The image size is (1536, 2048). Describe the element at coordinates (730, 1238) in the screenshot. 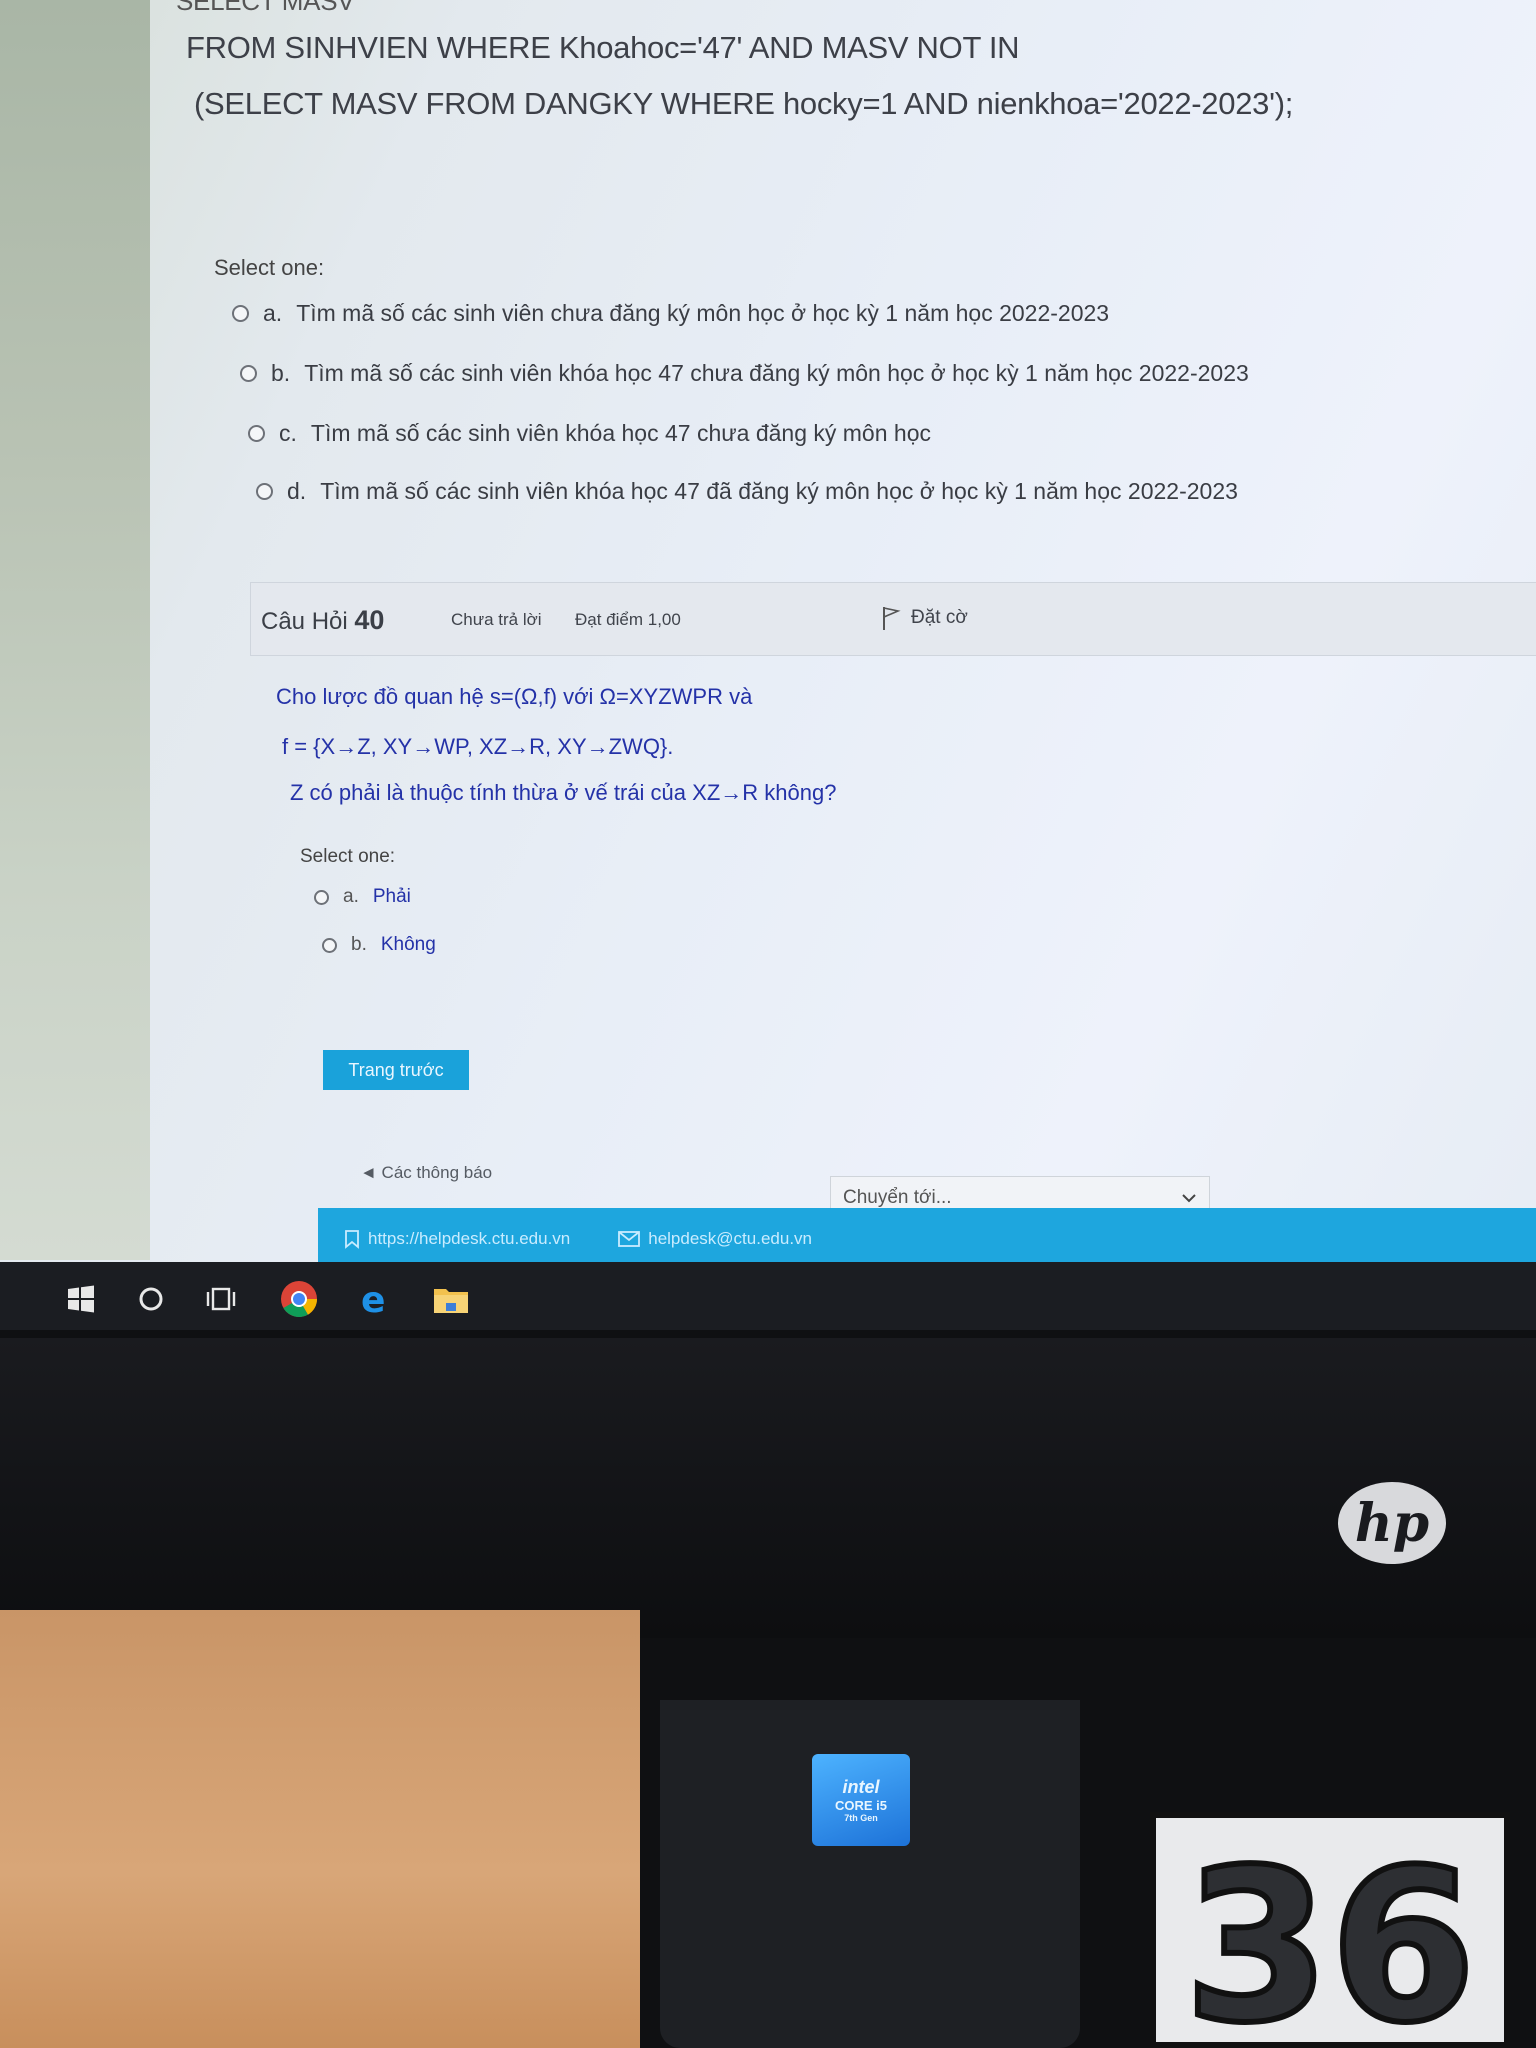

I see `helpdesk-email: helpdesk@ctu.edu.vn` at that location.